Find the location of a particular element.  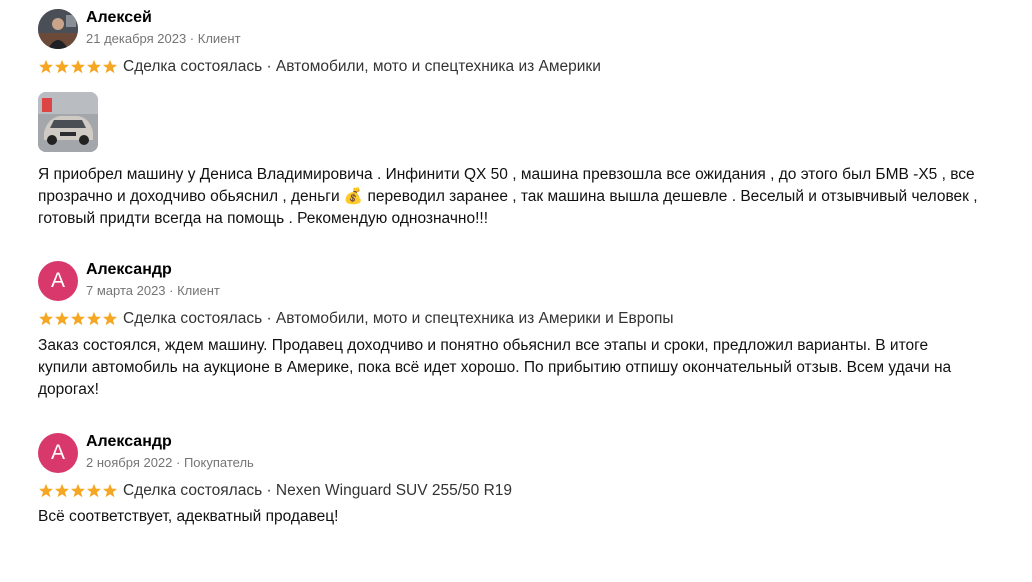

user-photo-icon is located at coordinates (58, 29).